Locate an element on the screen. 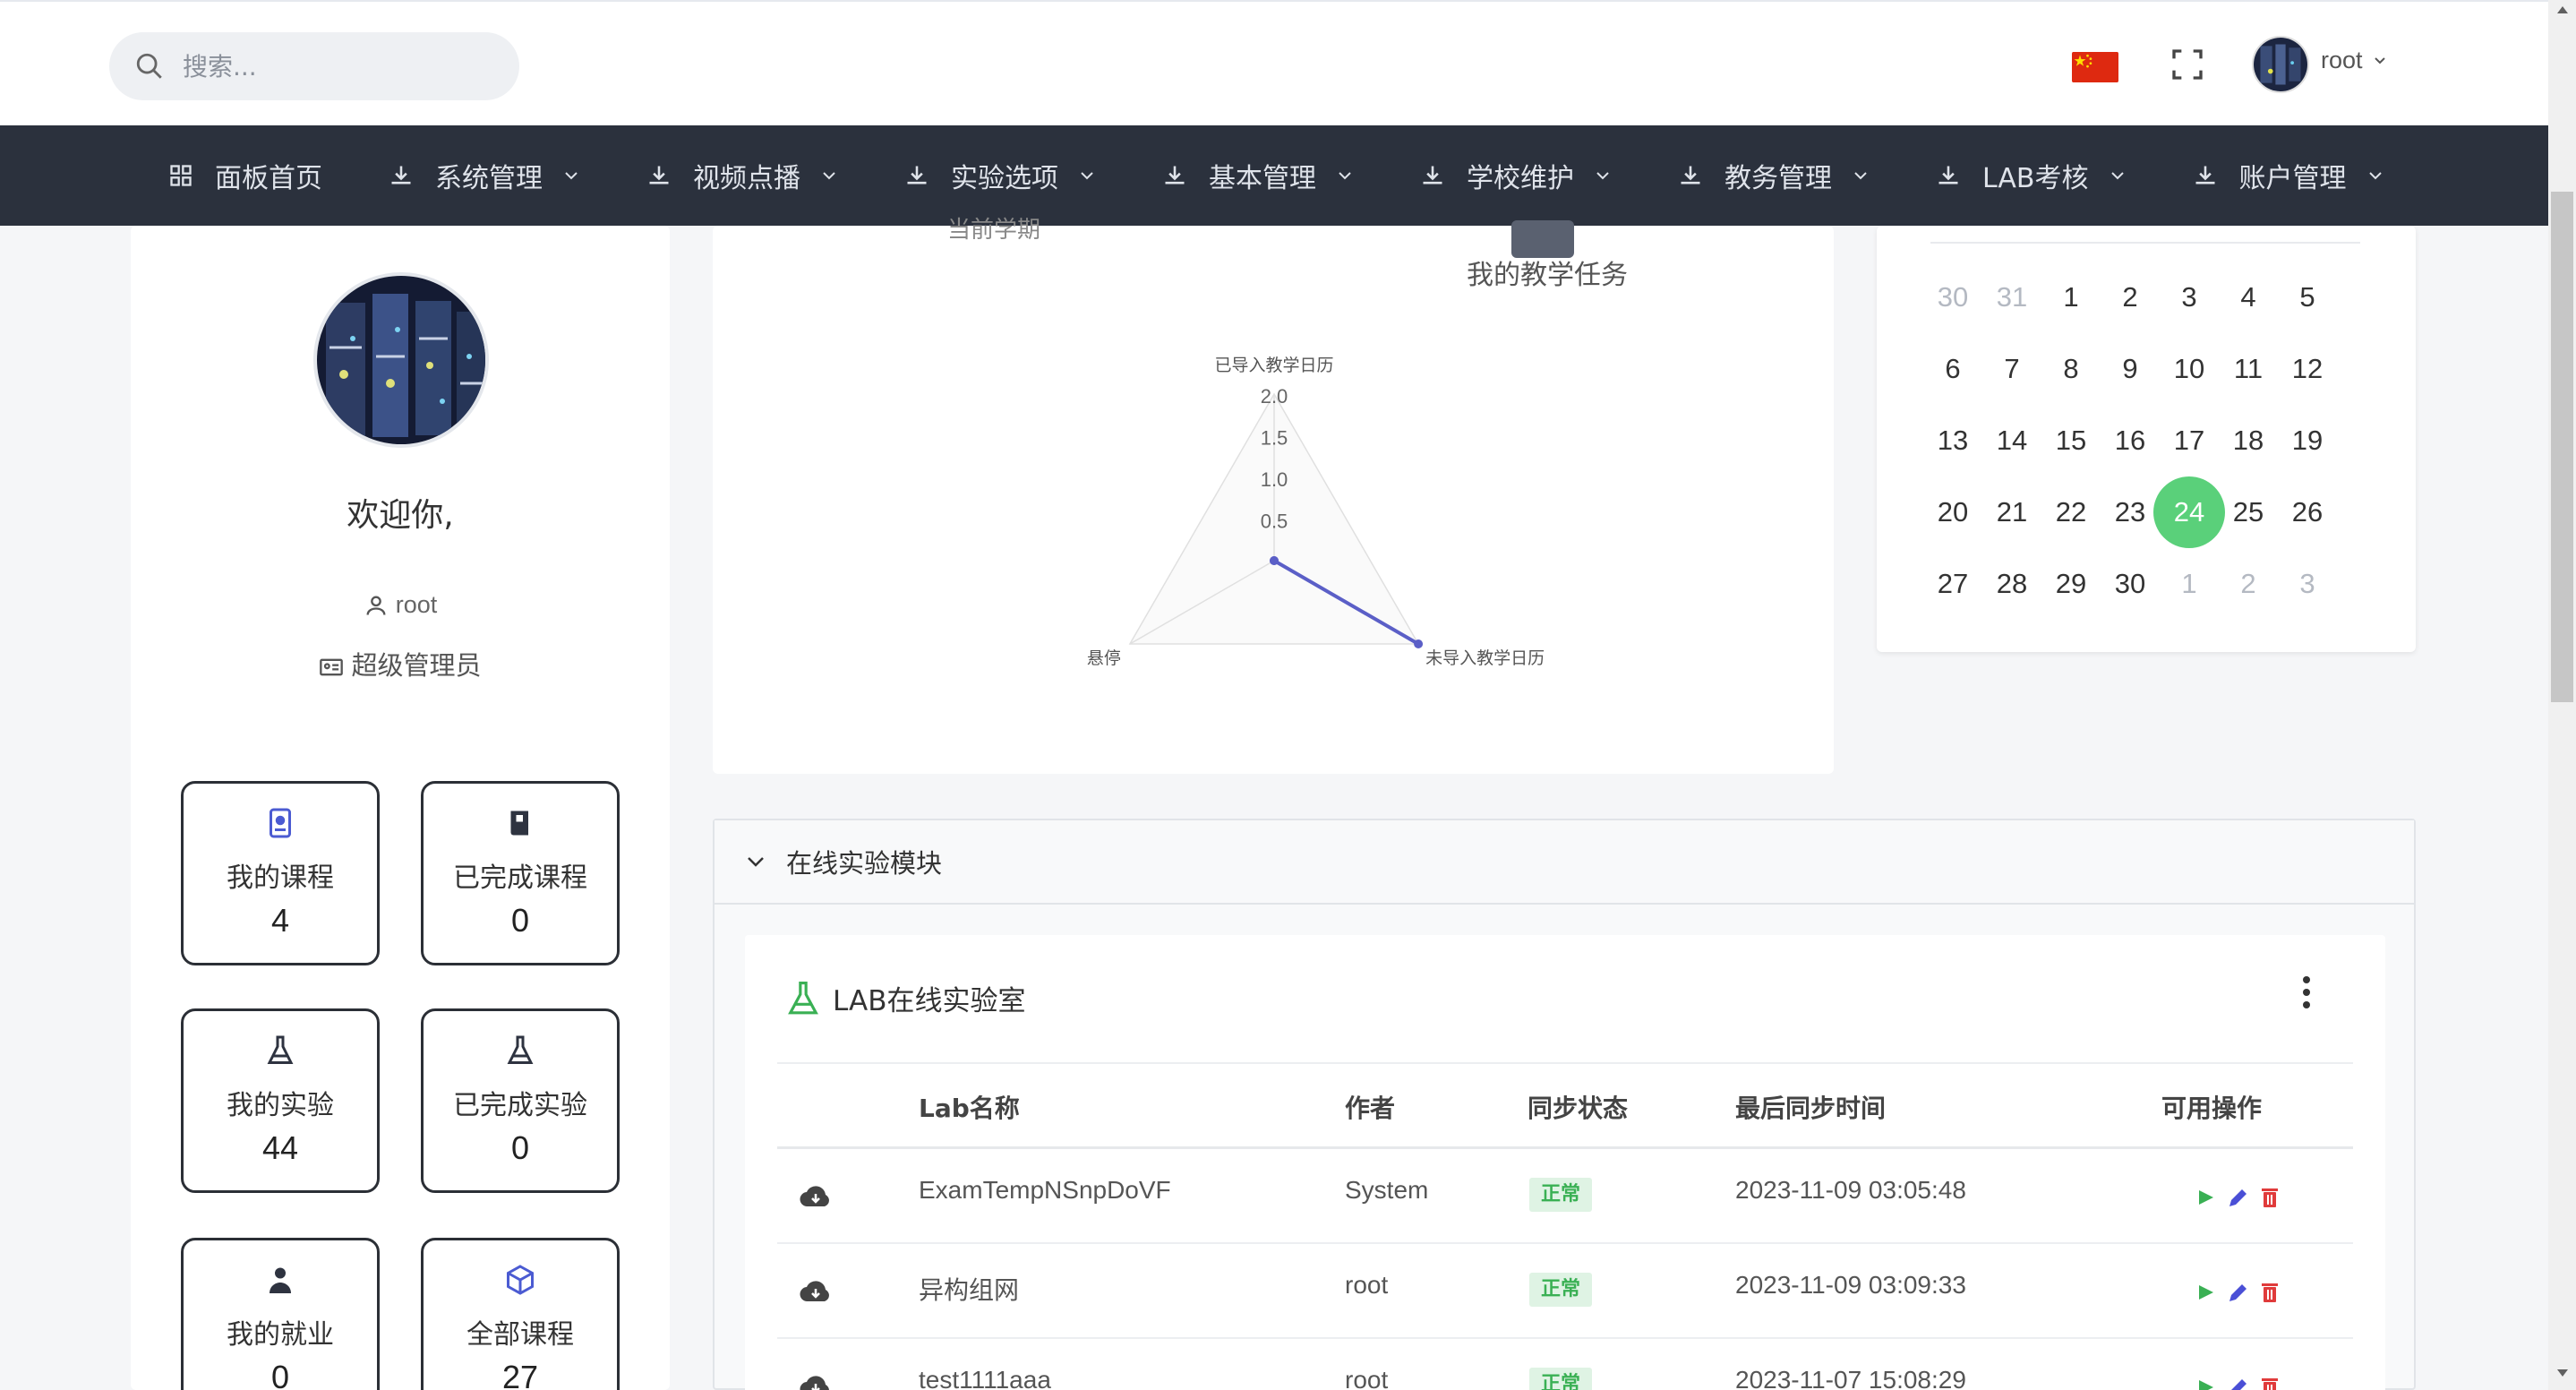 Image resolution: width=2576 pixels, height=1390 pixels. stat-card: 已完成实验 0 is located at coordinates (520, 1100).